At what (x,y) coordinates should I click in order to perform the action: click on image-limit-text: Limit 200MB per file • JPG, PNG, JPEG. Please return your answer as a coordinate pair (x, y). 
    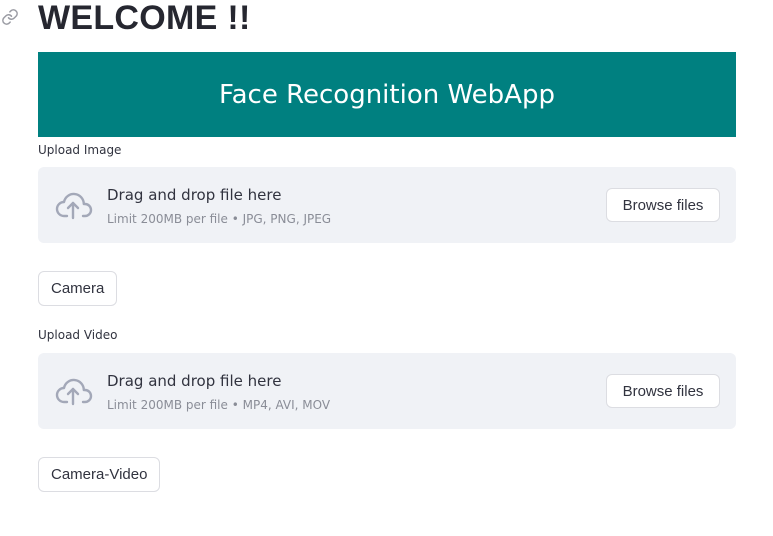
    Looking at the image, I should click on (219, 219).